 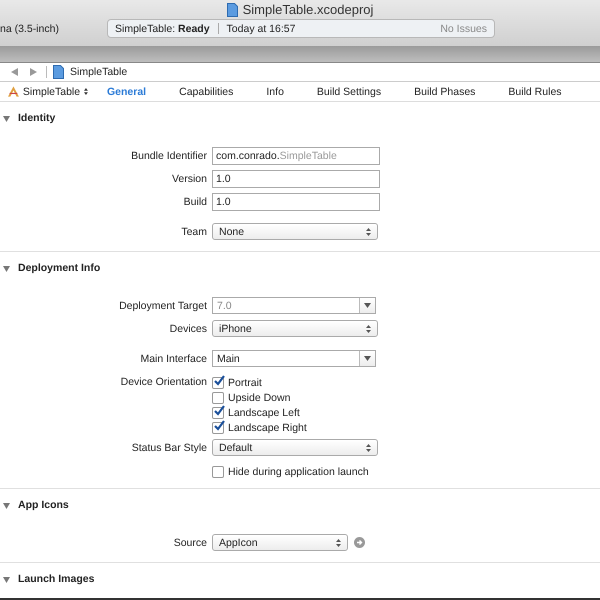 What do you see at coordinates (259, 382) in the screenshot?
I see `checkbox: Portrait` at bounding box center [259, 382].